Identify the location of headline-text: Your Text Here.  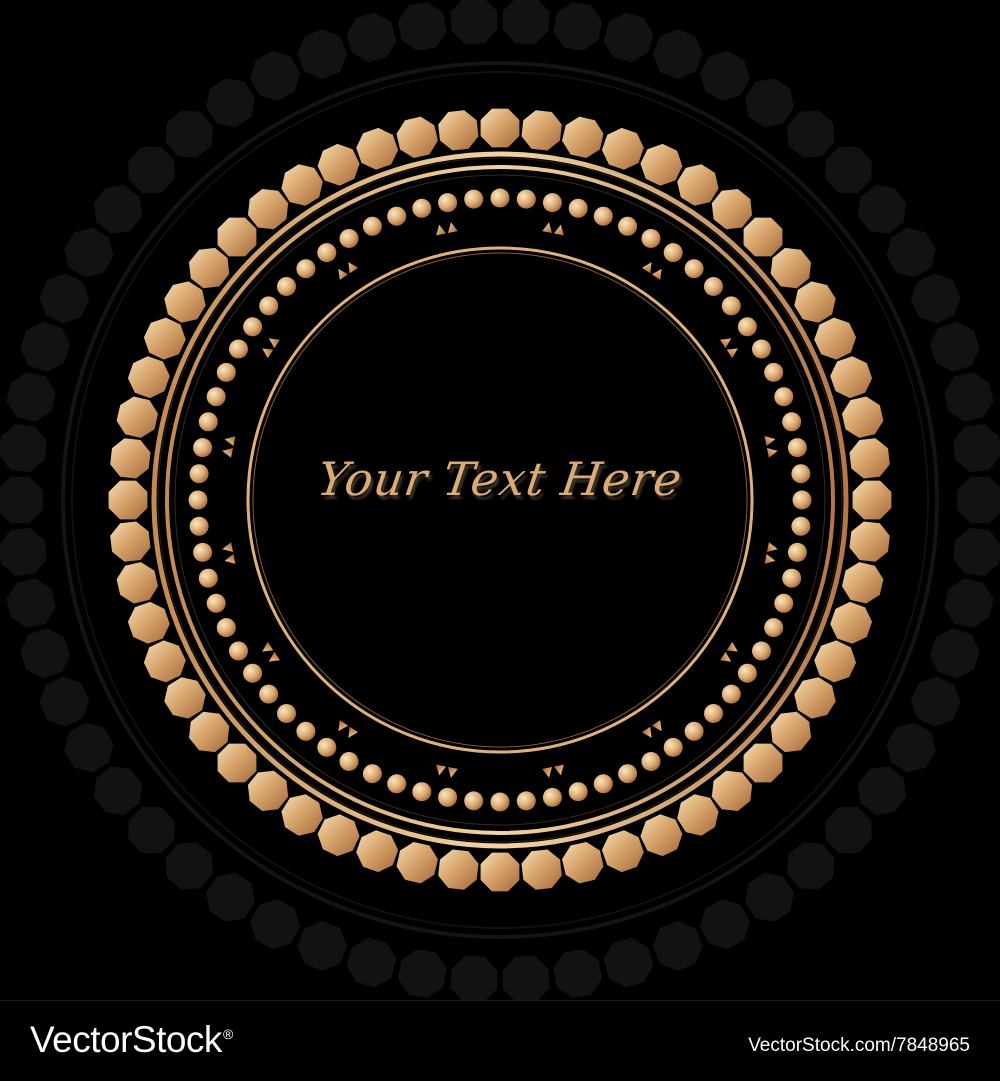
(500, 479).